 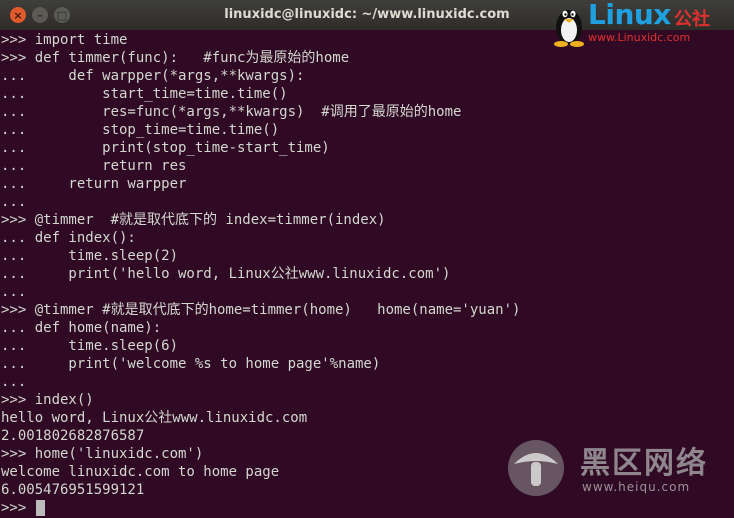 What do you see at coordinates (165, 148) in the screenshot?
I see `terminal-line: ... print(stop_time-start_time)` at bounding box center [165, 148].